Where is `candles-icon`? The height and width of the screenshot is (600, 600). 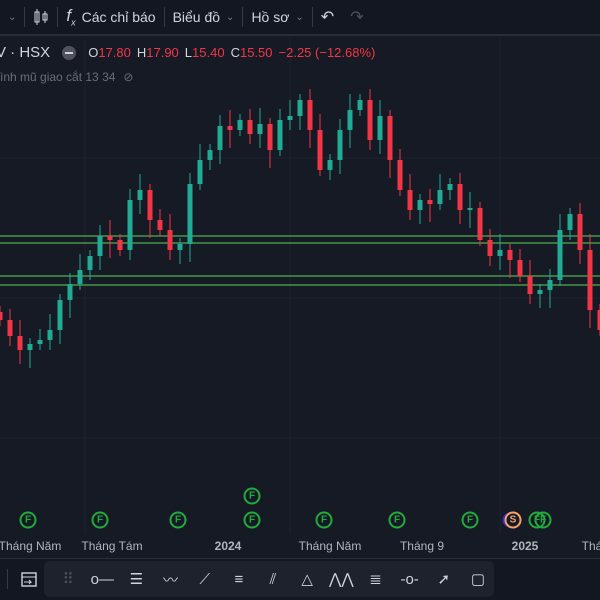
candles-icon is located at coordinates (41, 17).